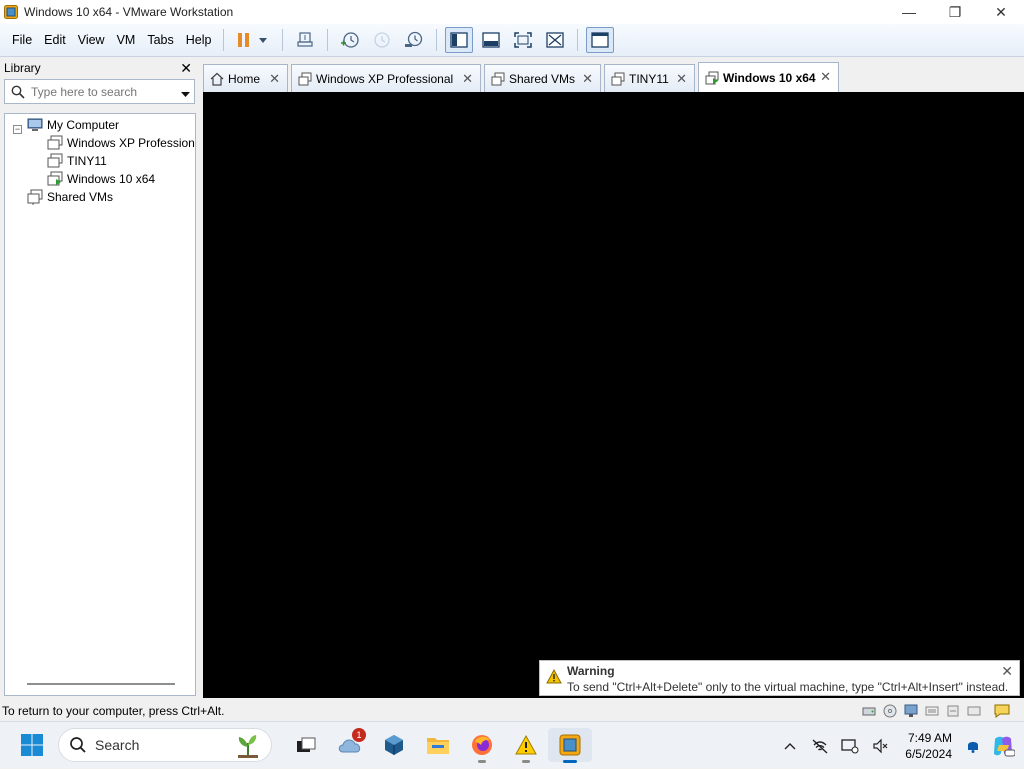 Image resolution: width=1024 pixels, height=769 pixels. Describe the element at coordinates (111, 179) in the screenshot. I see `tree-label: Windows 10 x64` at that location.